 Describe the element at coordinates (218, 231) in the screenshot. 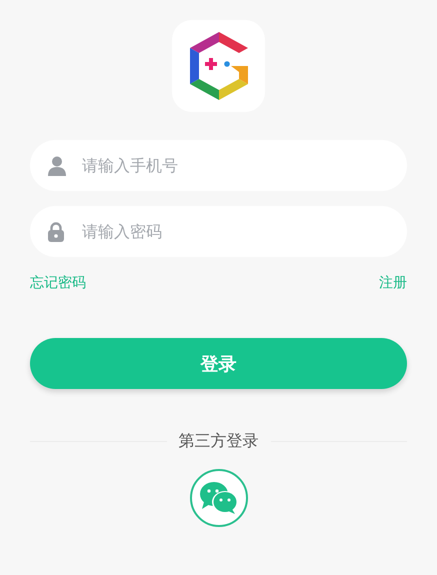

I see `password-field: 请输入密码` at that location.